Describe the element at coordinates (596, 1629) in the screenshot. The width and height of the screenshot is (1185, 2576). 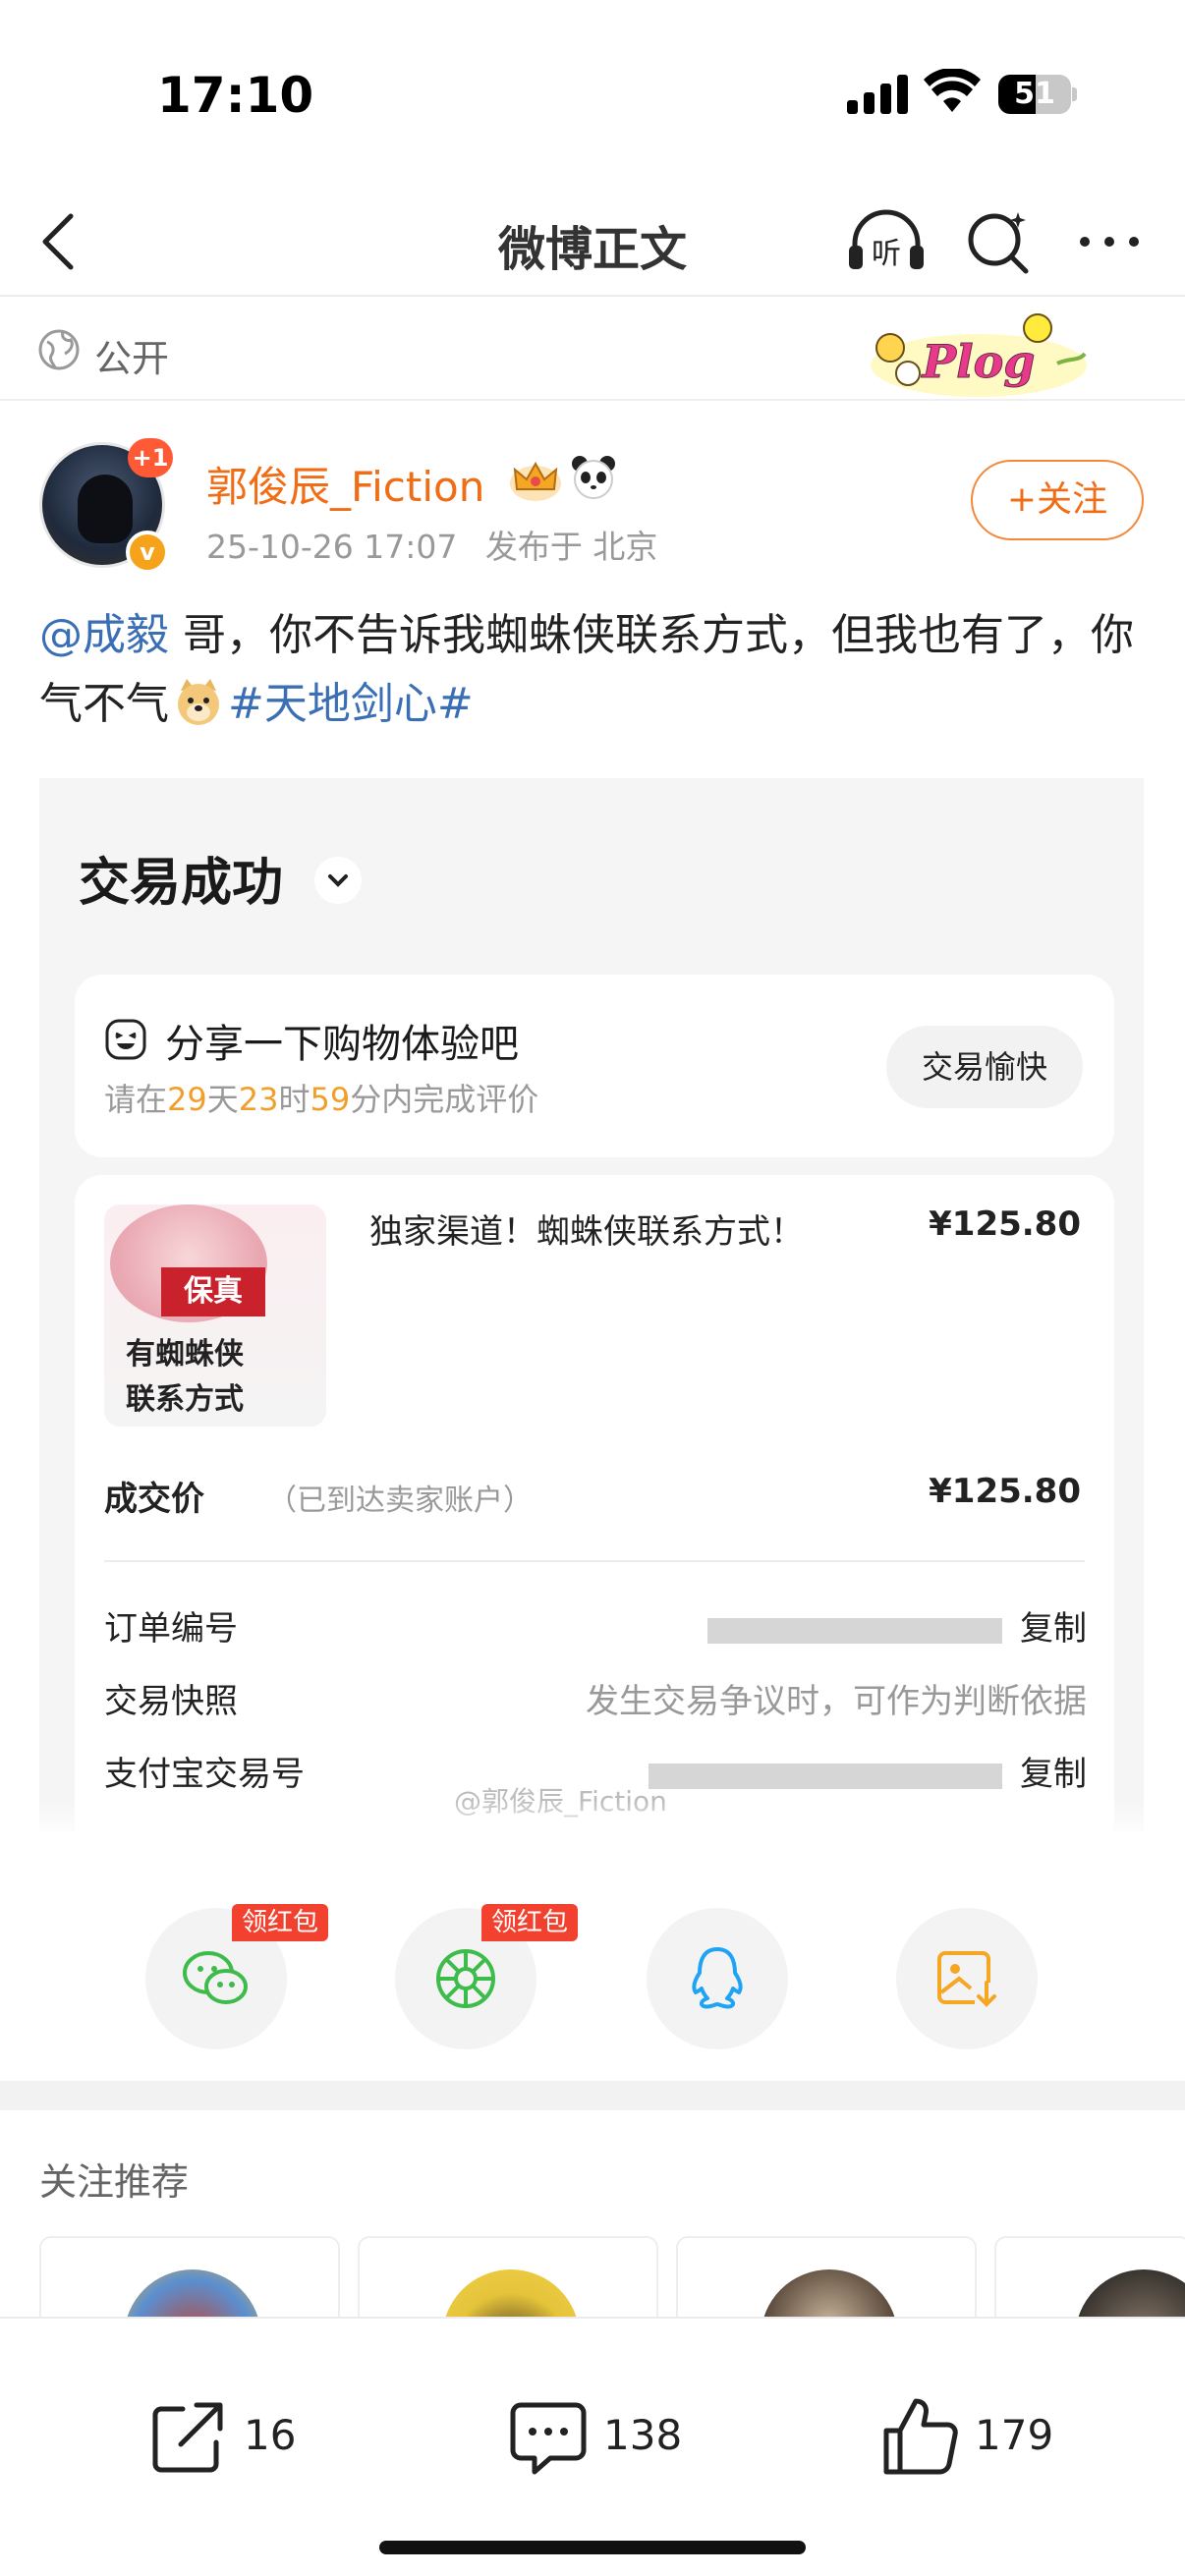
I see `order-number-row: 订单编号 复制` at that location.